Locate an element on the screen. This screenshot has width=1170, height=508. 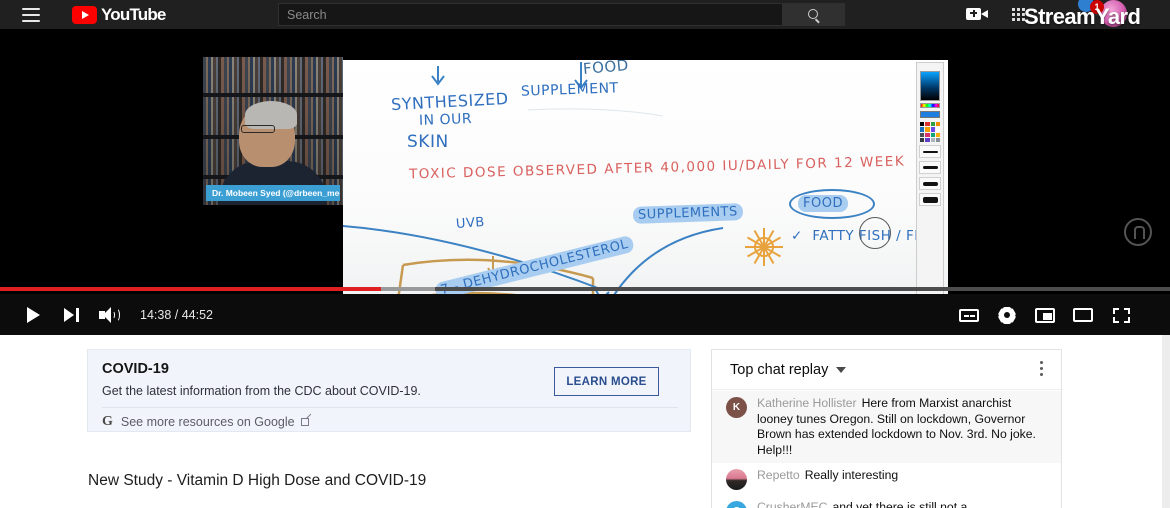
search-bar is located at coordinates (561, 14).